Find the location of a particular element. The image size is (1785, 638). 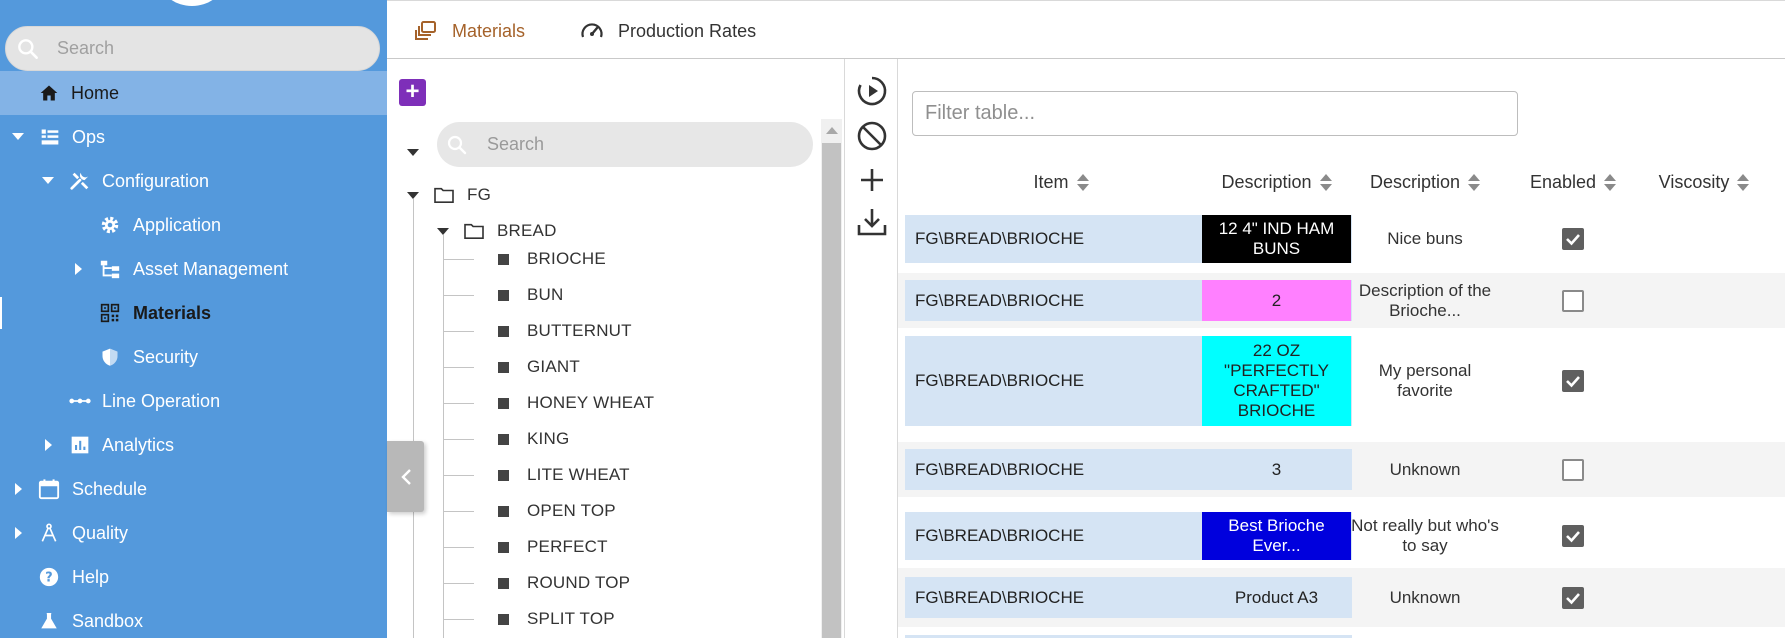

sidebar-item-label: Sandbox is located at coordinates (108, 620).